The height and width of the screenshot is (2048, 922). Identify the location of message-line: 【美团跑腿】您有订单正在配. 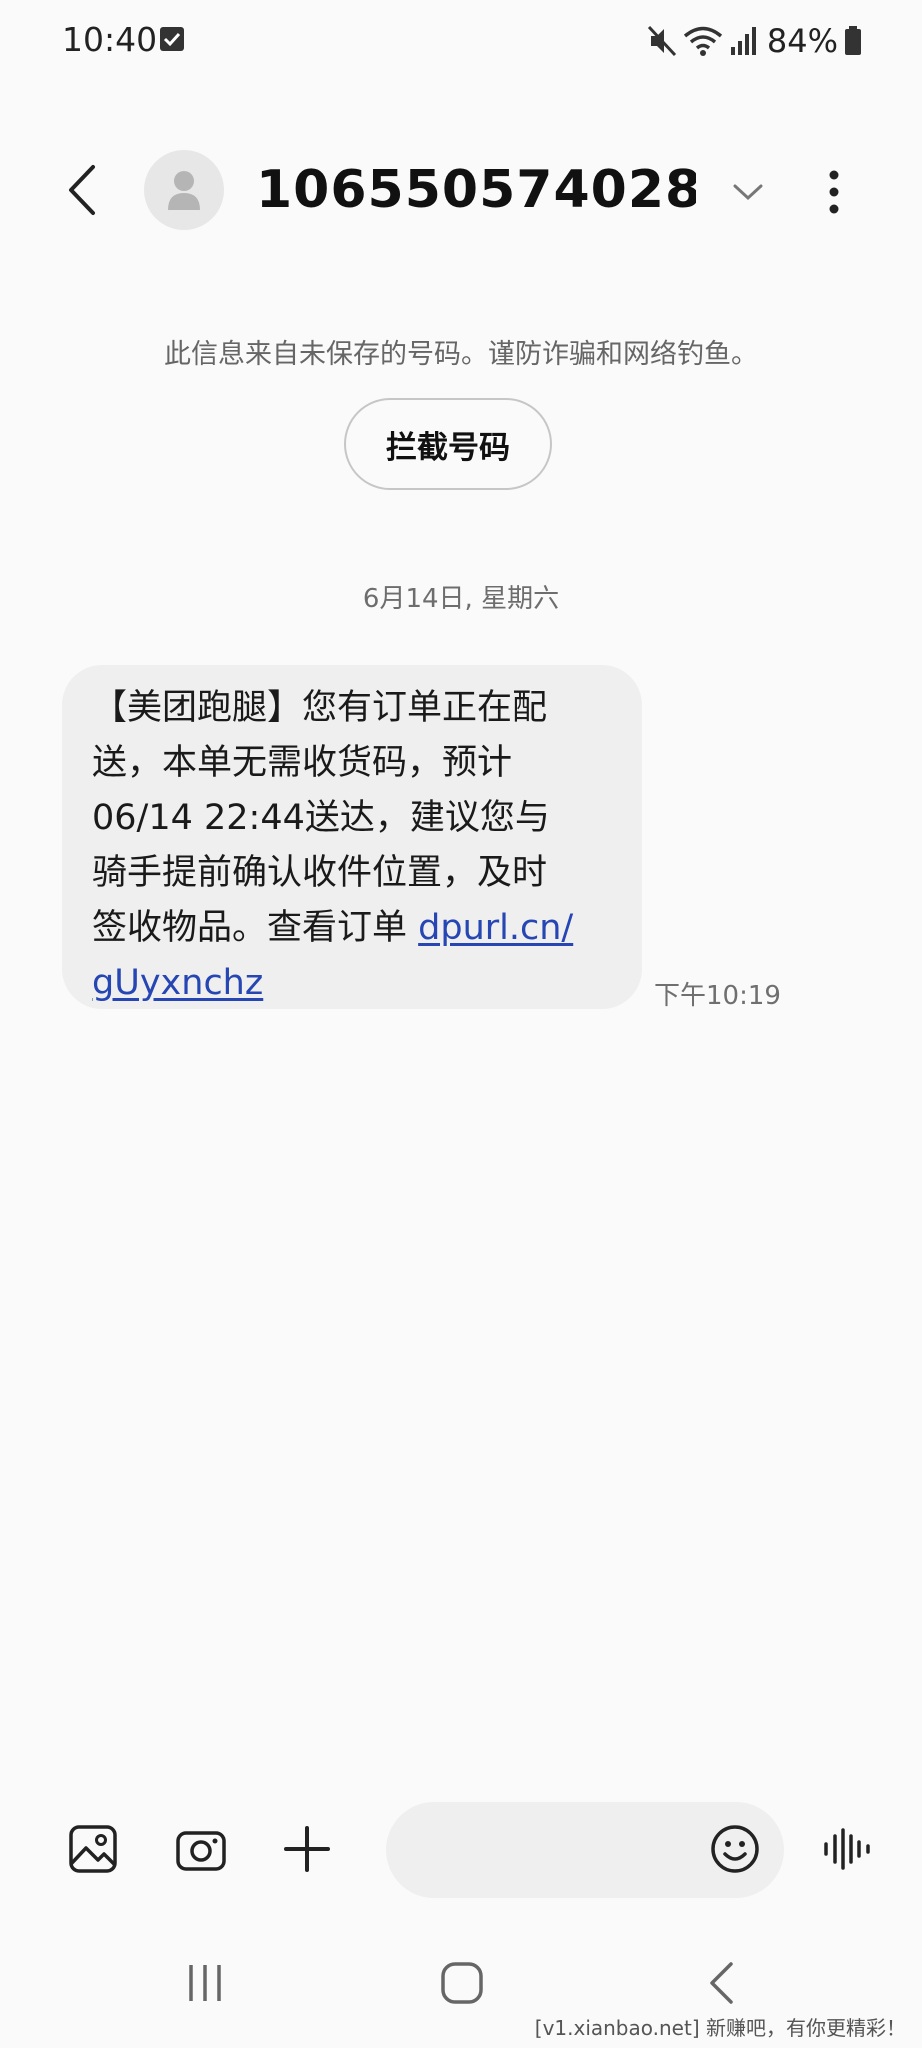
(320, 708).